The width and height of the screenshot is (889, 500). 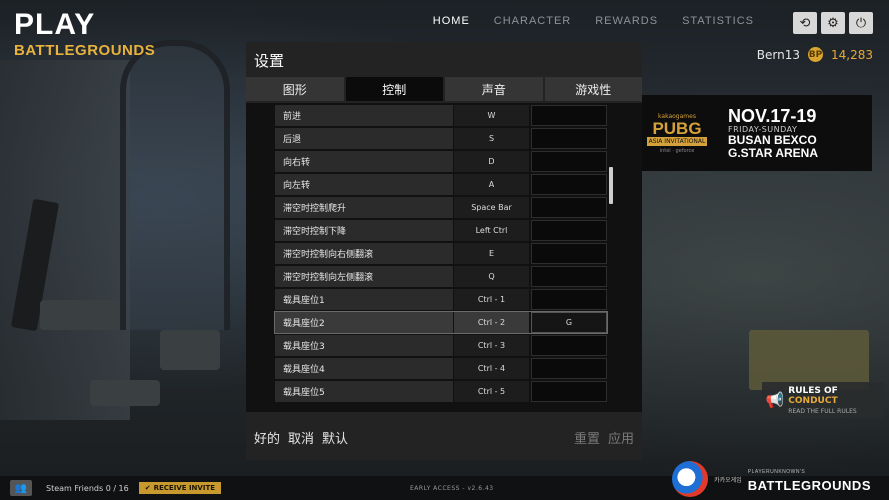 I want to click on keybind-row: 滞空时控制向右侧翻滚 E, so click(x=441, y=253).